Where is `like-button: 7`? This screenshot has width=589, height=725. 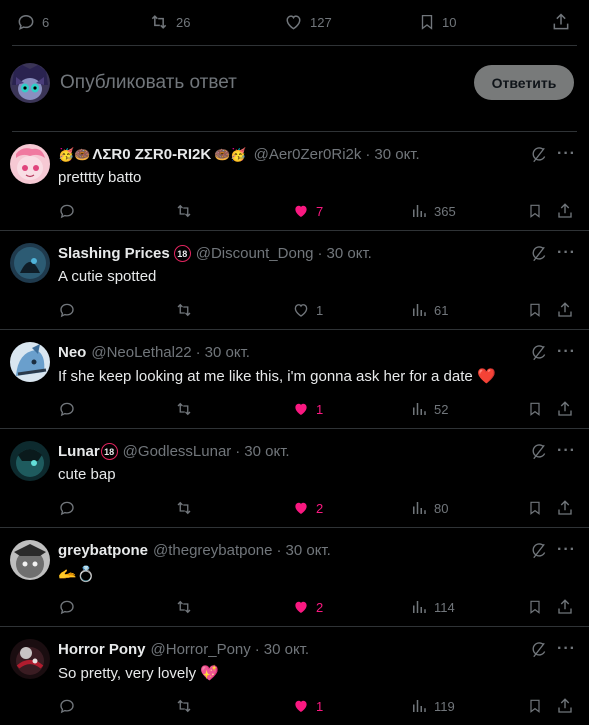
like-button: 7 is located at coordinates (307, 211).